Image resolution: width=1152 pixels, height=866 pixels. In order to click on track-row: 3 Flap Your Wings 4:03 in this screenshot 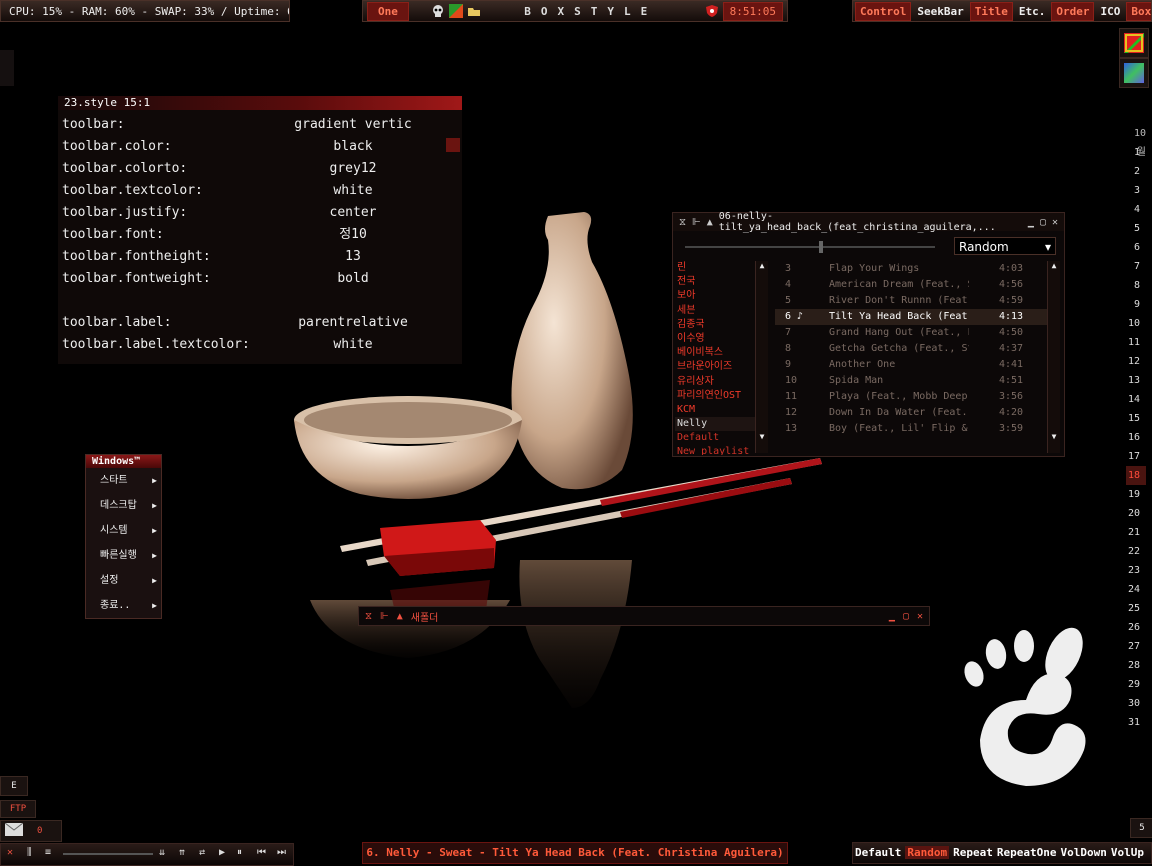, I will do `click(911, 269)`.